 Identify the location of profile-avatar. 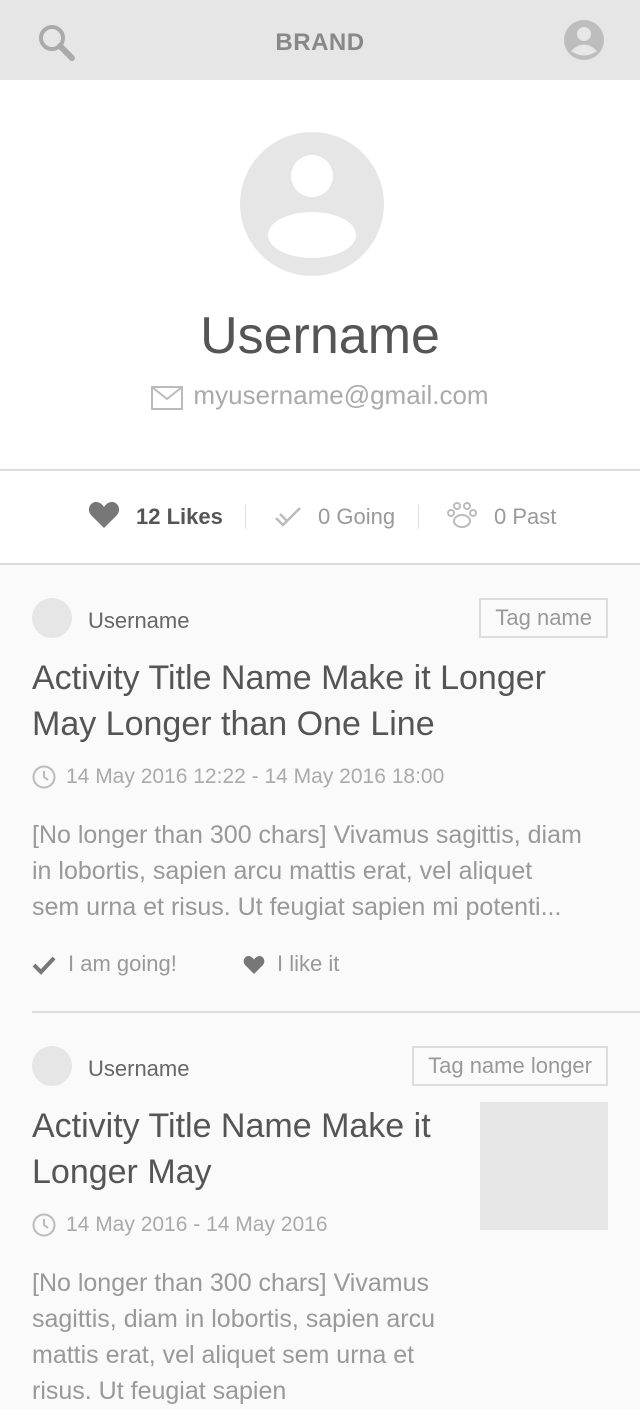
(312, 204).